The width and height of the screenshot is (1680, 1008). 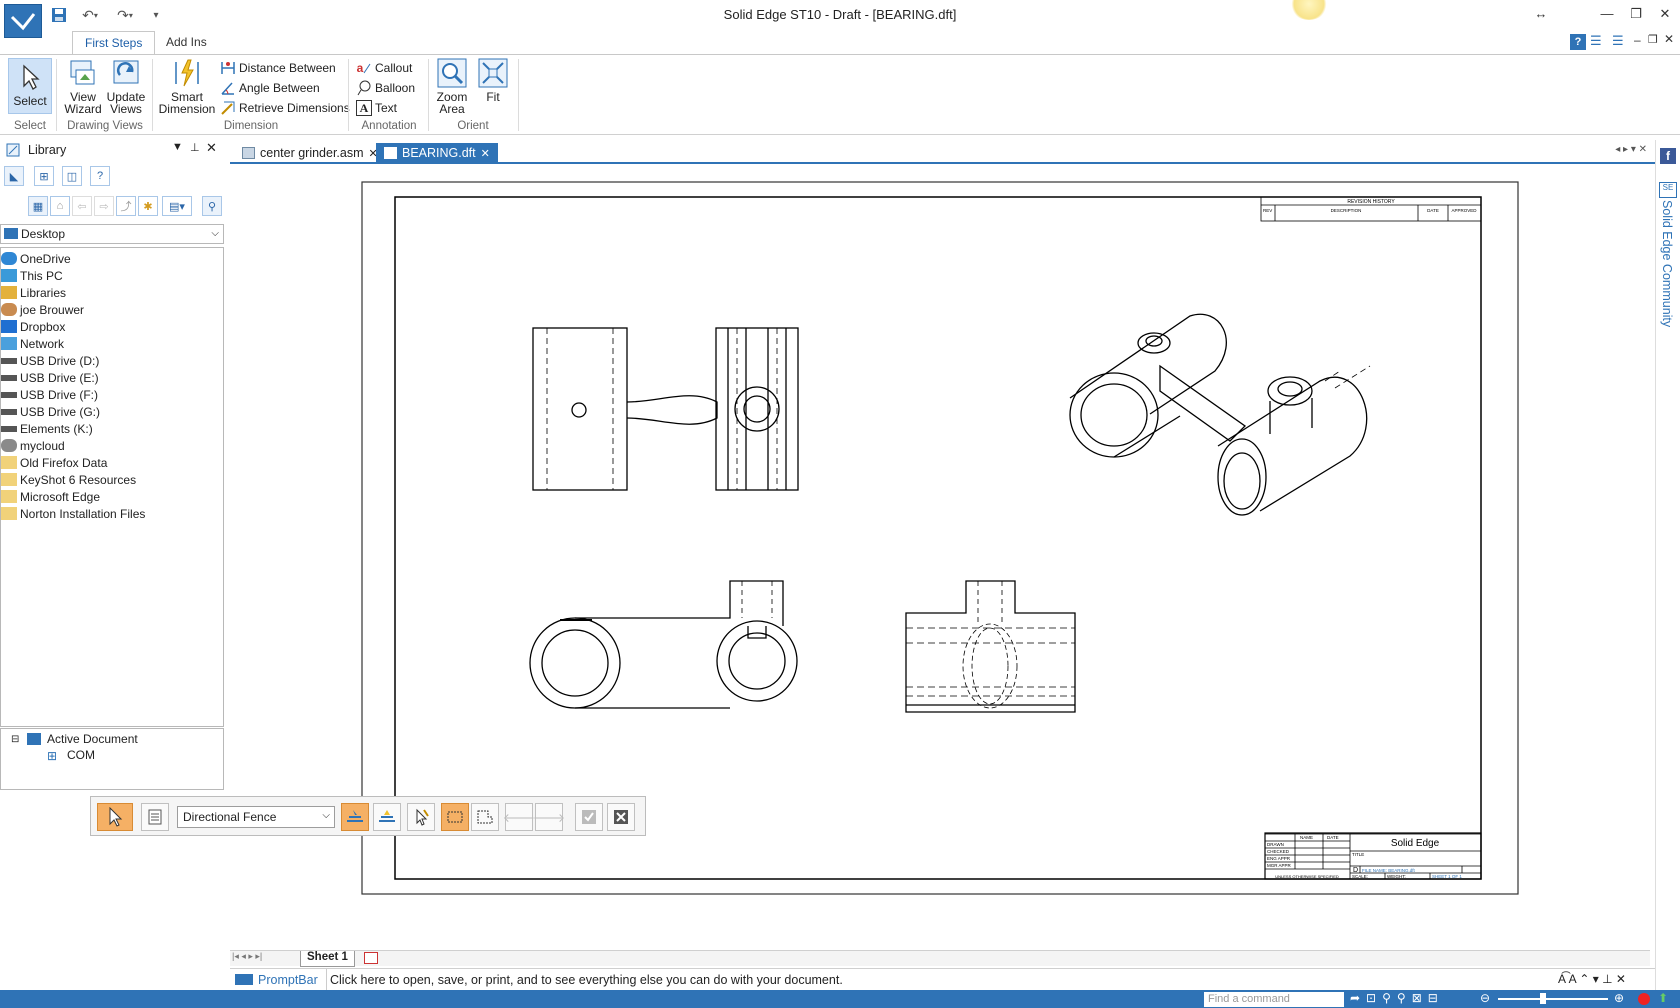 I want to click on tab-bearing: BEARING.dft ✕, so click(x=437, y=153).